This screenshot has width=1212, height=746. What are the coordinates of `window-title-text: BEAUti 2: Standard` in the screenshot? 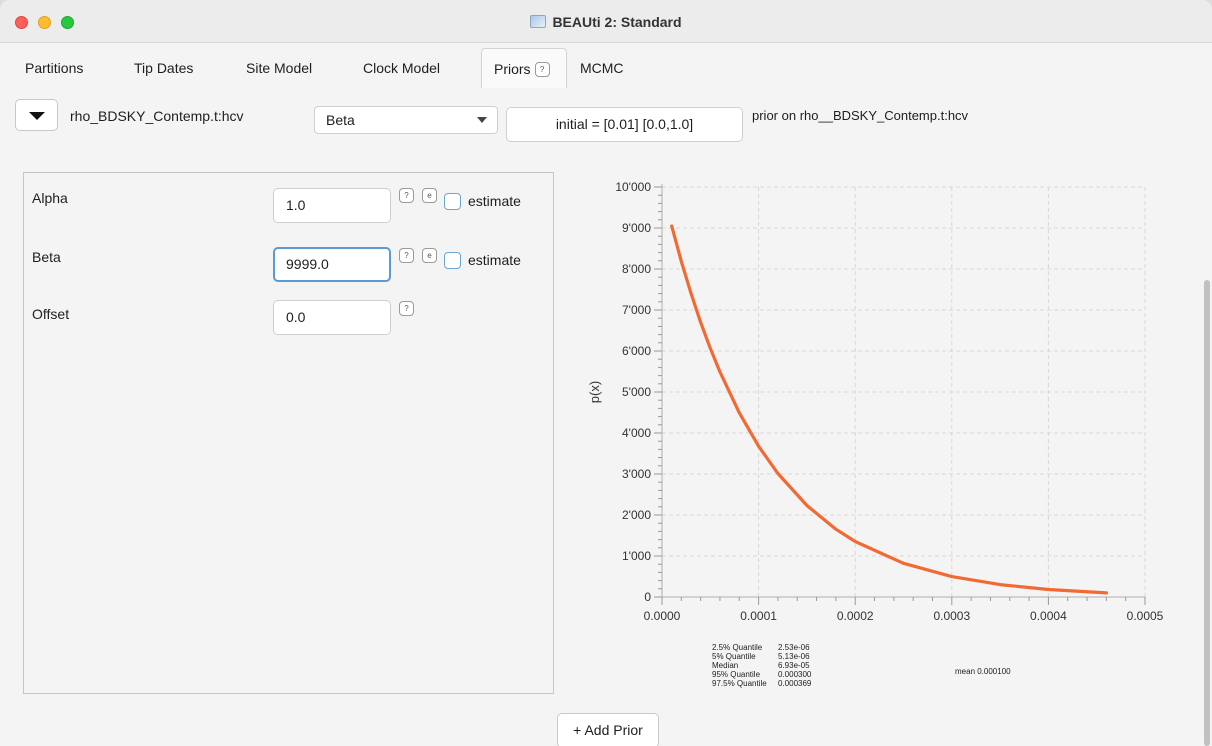 It's located at (617, 21).